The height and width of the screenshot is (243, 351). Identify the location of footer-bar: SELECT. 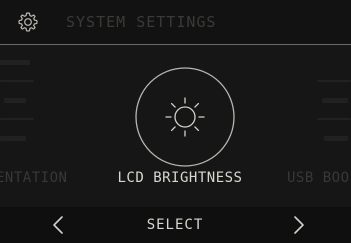
(175, 225).